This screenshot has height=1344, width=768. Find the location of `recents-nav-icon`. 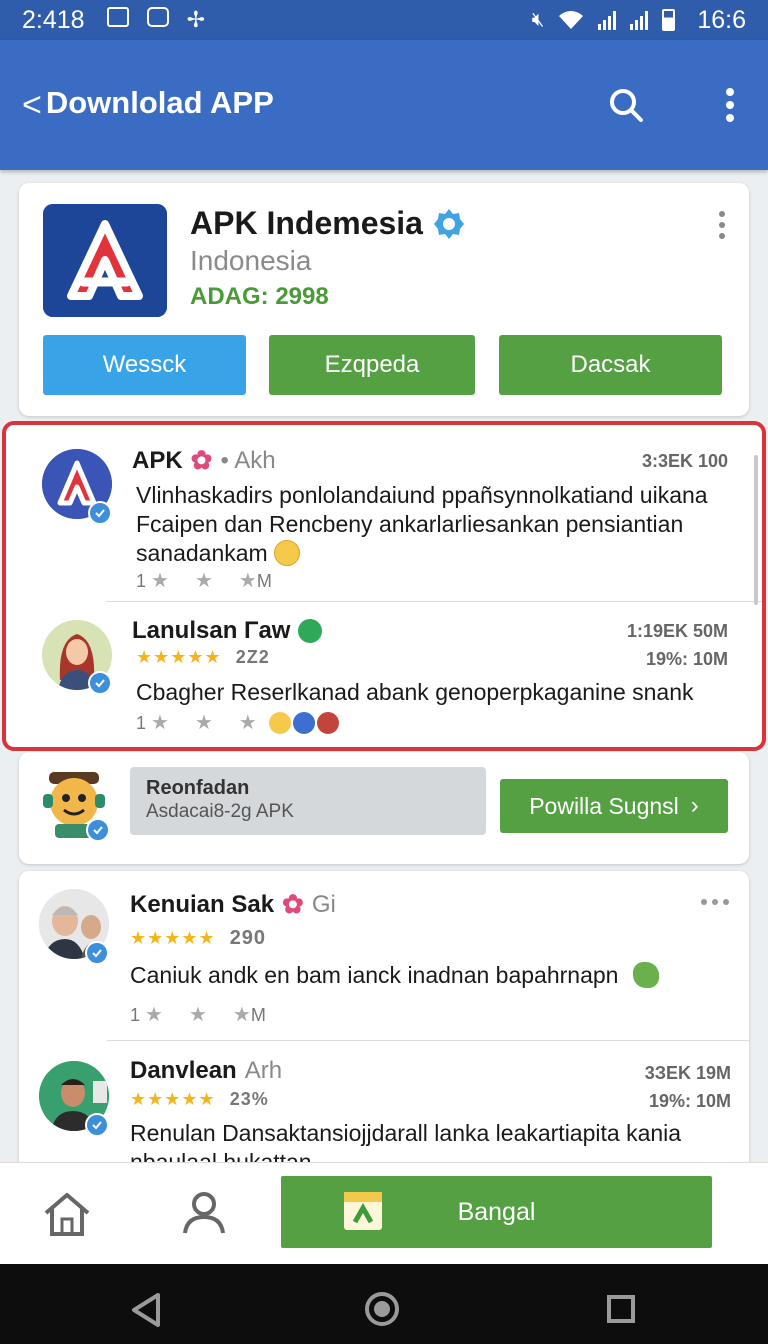

recents-nav-icon is located at coordinates (621, 1309).